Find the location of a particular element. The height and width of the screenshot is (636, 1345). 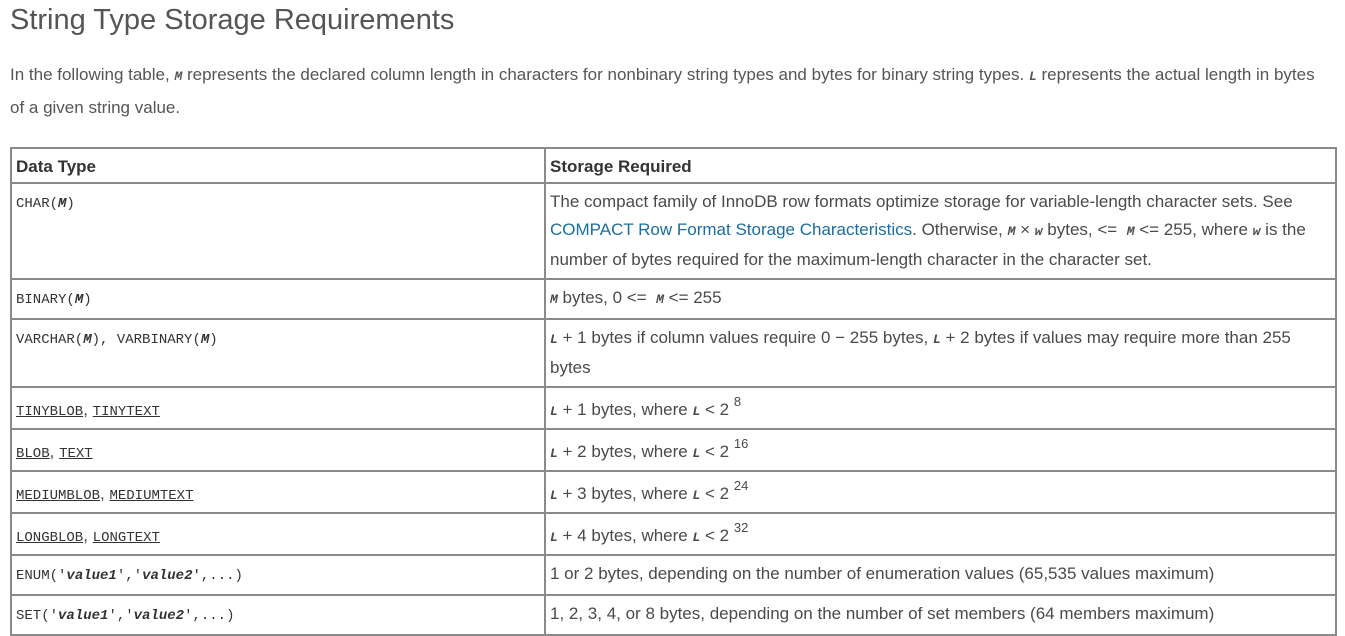

type-code: SET(' is located at coordinates (37, 616).